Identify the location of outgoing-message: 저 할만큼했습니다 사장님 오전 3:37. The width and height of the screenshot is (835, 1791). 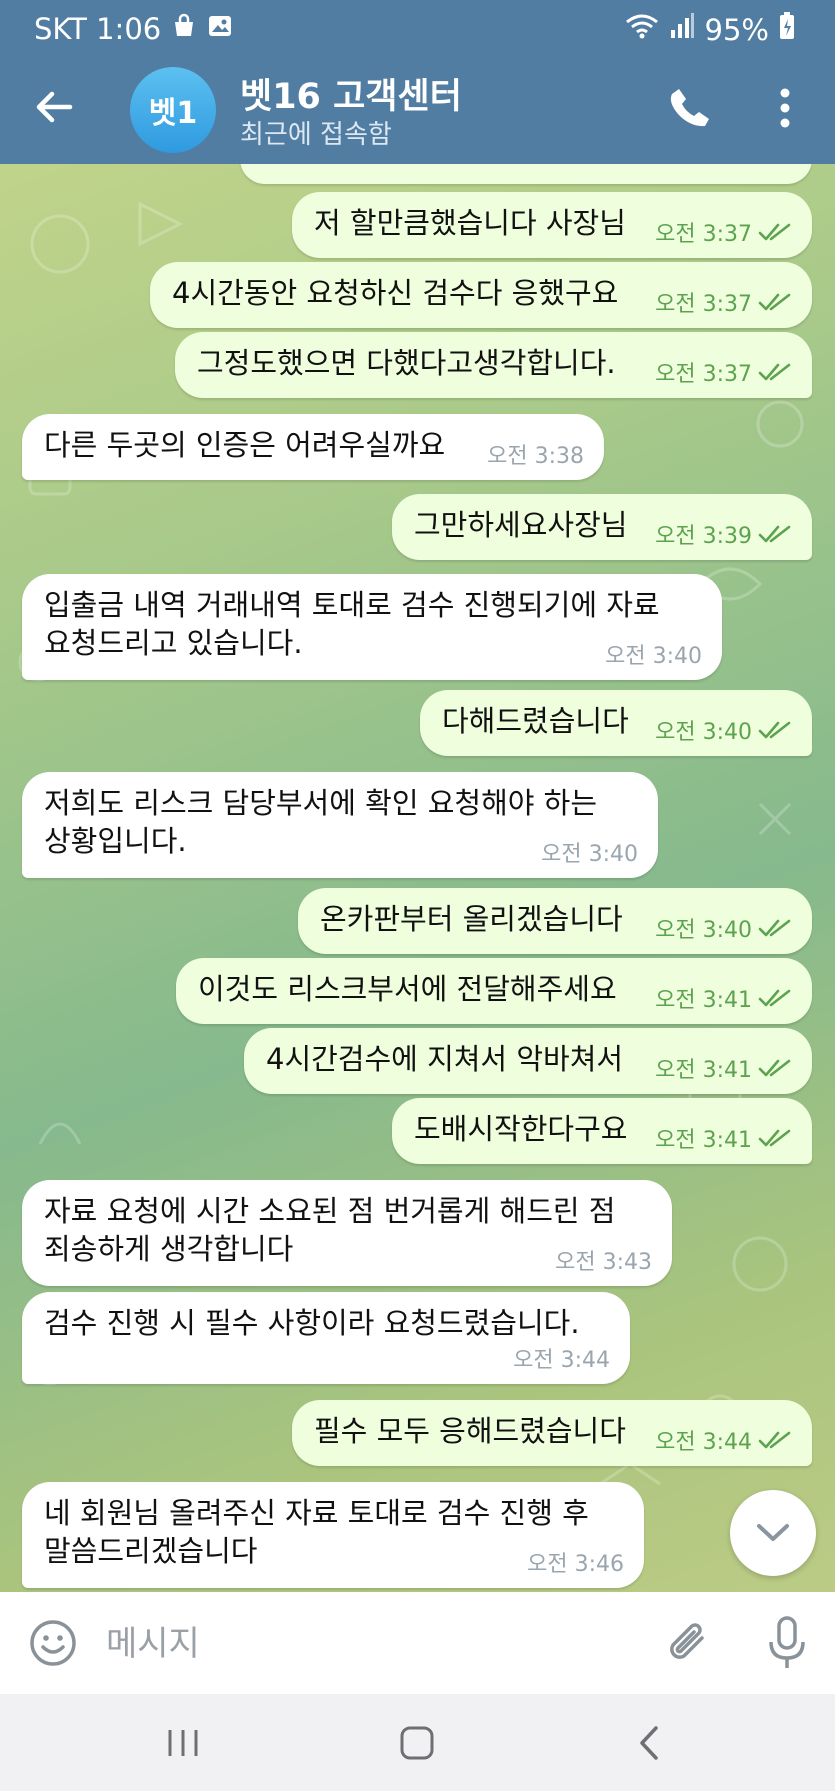
(552, 225).